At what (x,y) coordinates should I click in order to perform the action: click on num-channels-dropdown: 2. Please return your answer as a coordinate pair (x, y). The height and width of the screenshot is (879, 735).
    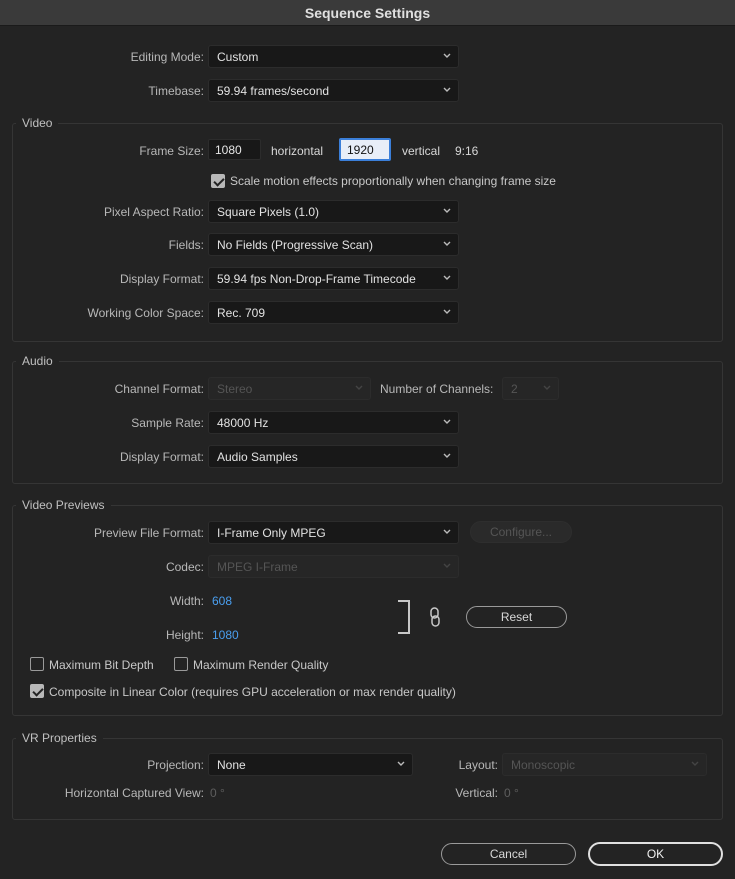
    Looking at the image, I should click on (530, 388).